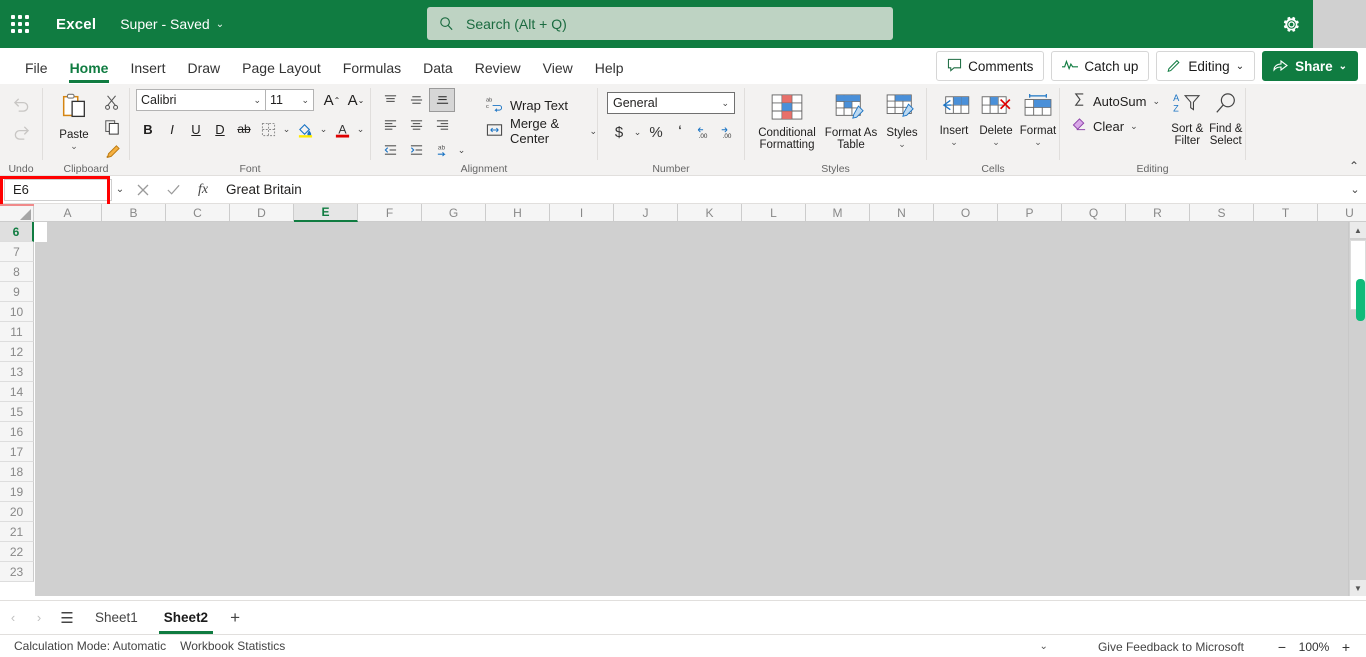 This screenshot has height=657, width=1366. What do you see at coordinates (1100, 66) in the screenshot?
I see `catch-up-button: Catch up` at bounding box center [1100, 66].